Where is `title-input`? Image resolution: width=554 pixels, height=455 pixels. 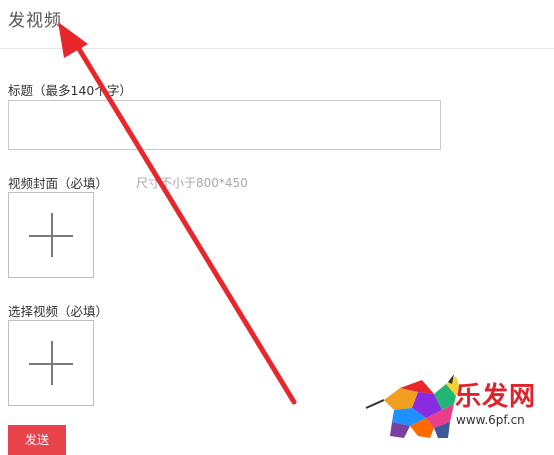
title-input is located at coordinates (224, 125).